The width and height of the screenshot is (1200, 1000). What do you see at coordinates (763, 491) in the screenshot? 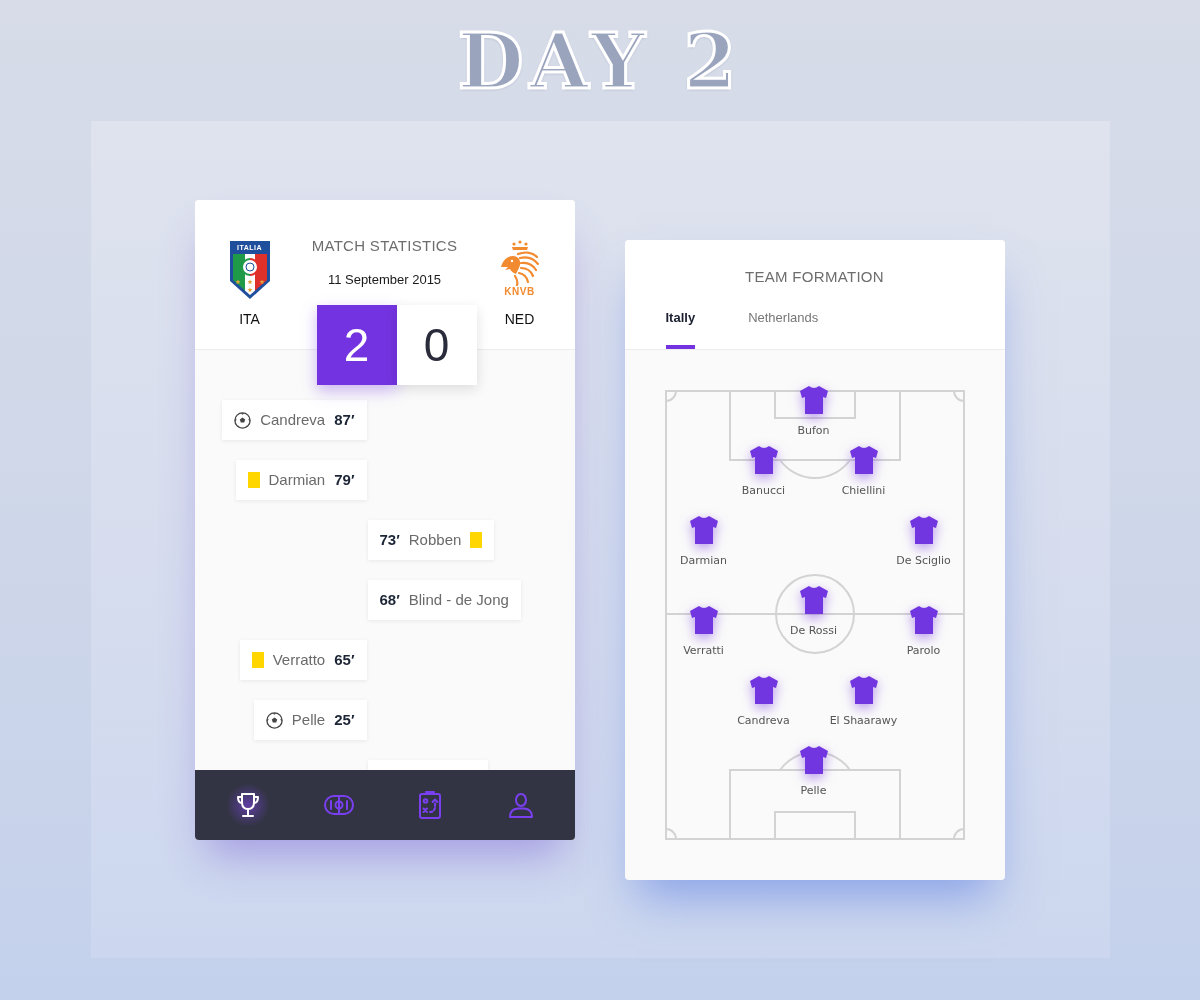
I see `player-name: Banucci` at bounding box center [763, 491].